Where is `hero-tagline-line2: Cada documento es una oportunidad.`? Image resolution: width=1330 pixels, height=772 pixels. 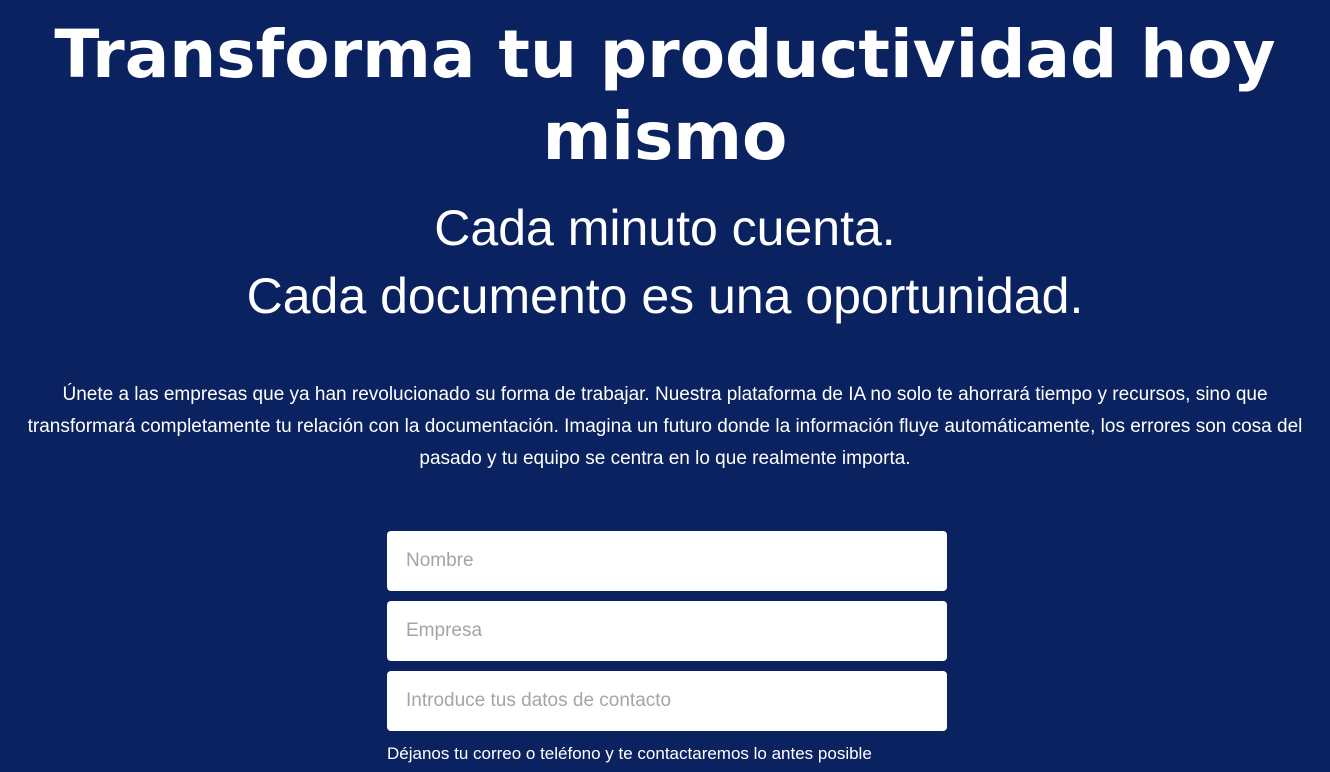
hero-tagline-line2: Cada documento es una oportunidad. is located at coordinates (665, 296).